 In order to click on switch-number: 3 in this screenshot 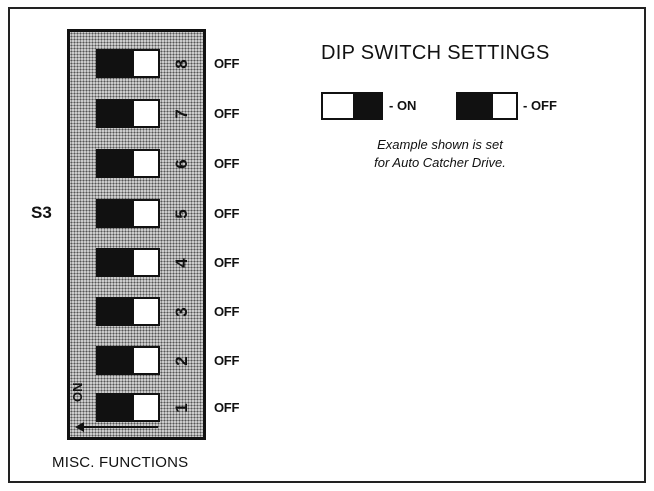, I will do `click(181, 312)`.